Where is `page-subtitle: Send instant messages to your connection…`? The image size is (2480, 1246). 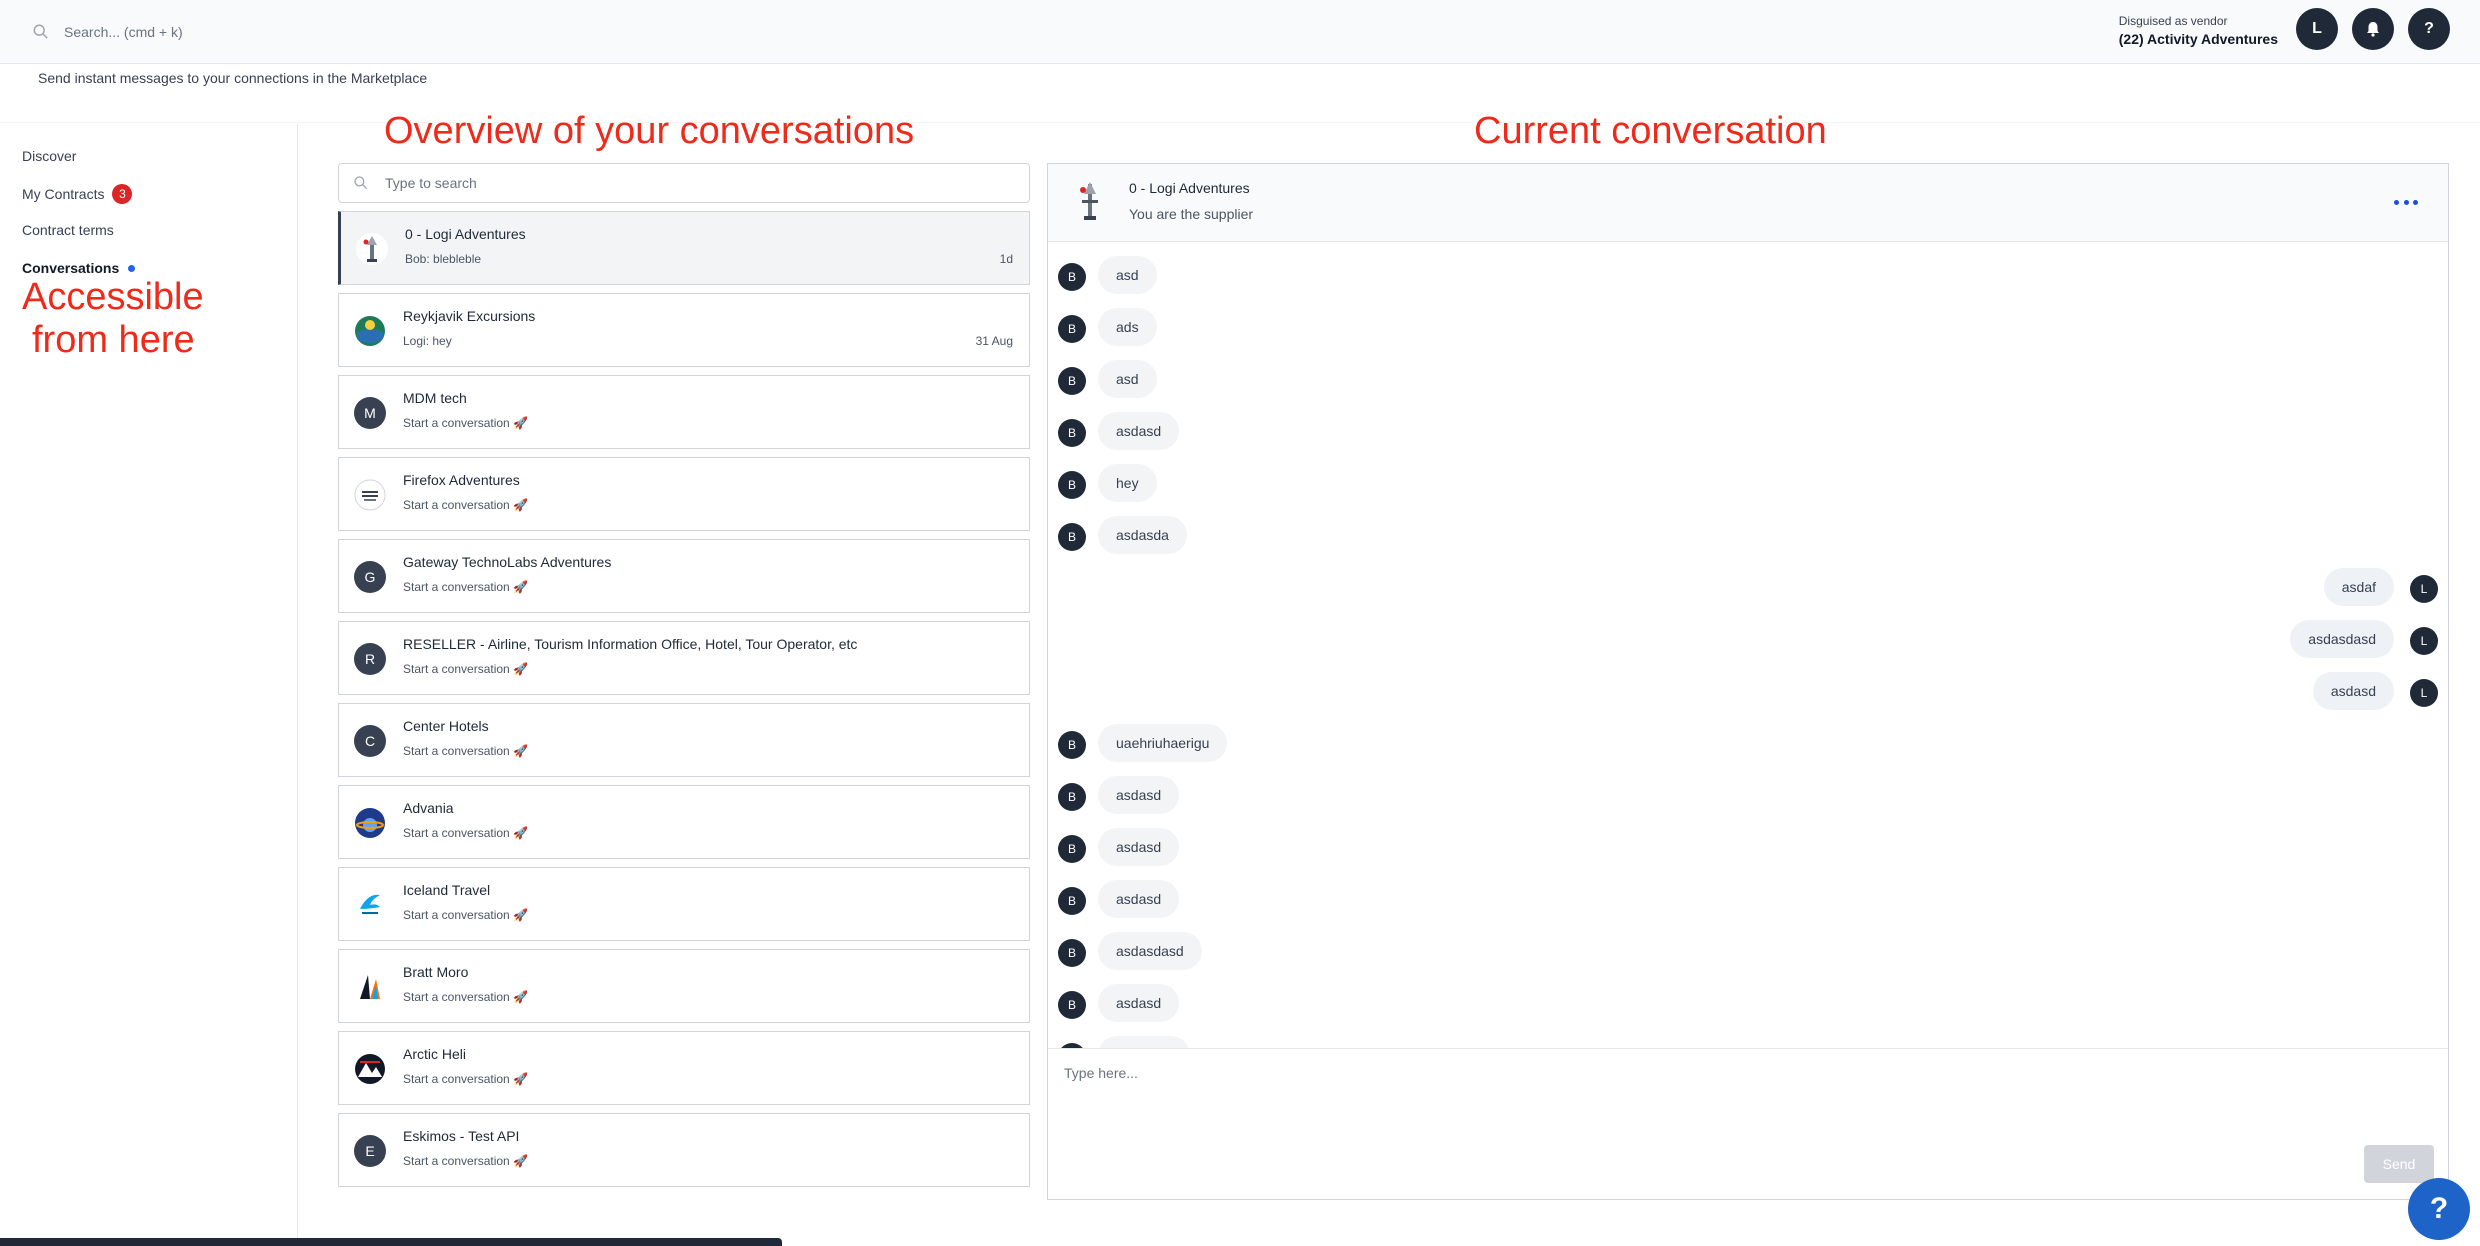
page-subtitle: Send instant messages to your connection… is located at coordinates (233, 78).